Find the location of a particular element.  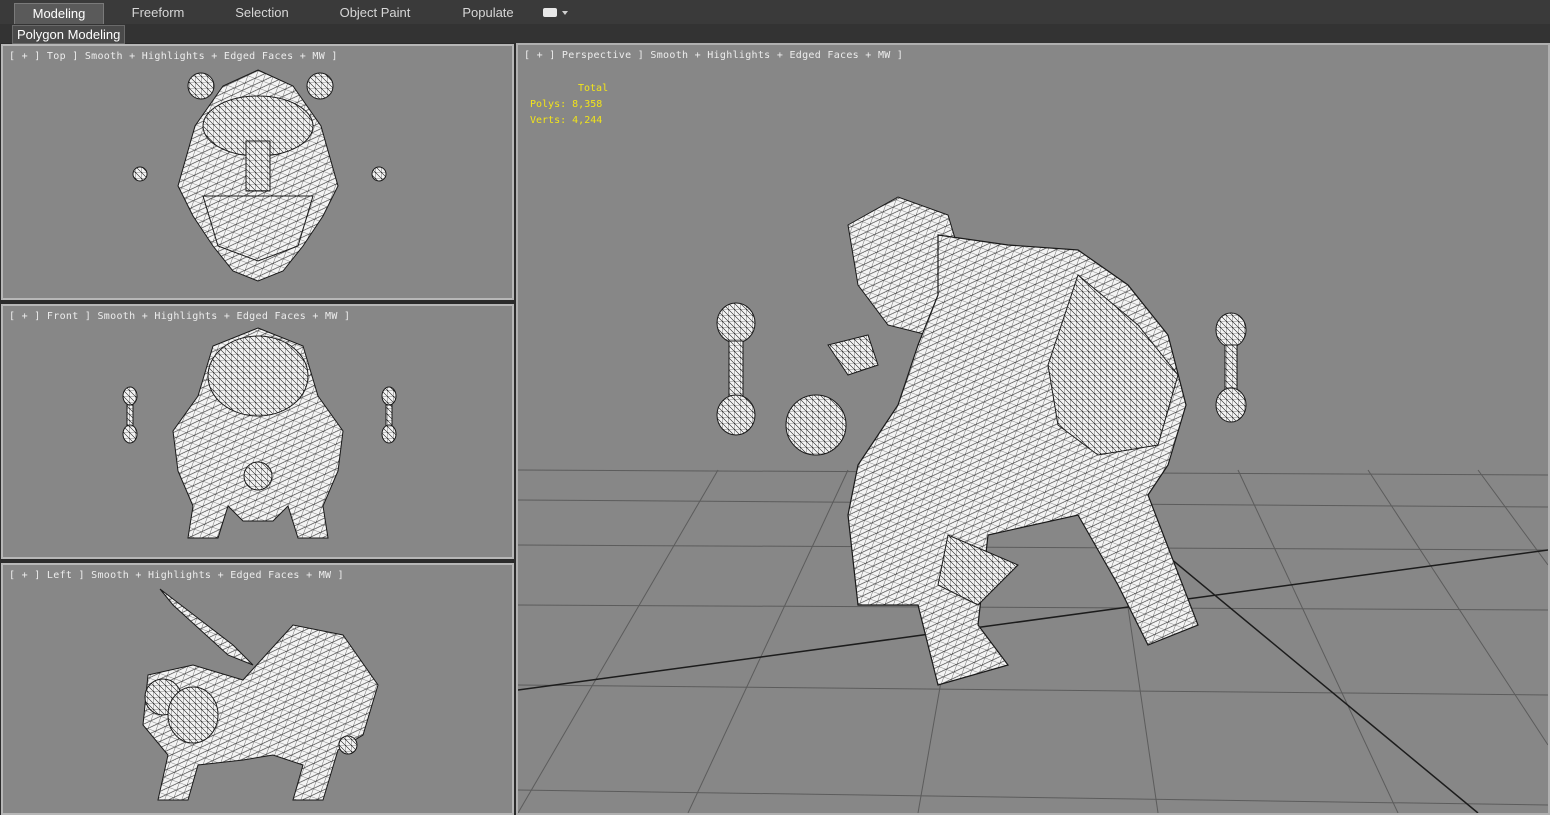

front-view-model is located at coordinates (259, 433).